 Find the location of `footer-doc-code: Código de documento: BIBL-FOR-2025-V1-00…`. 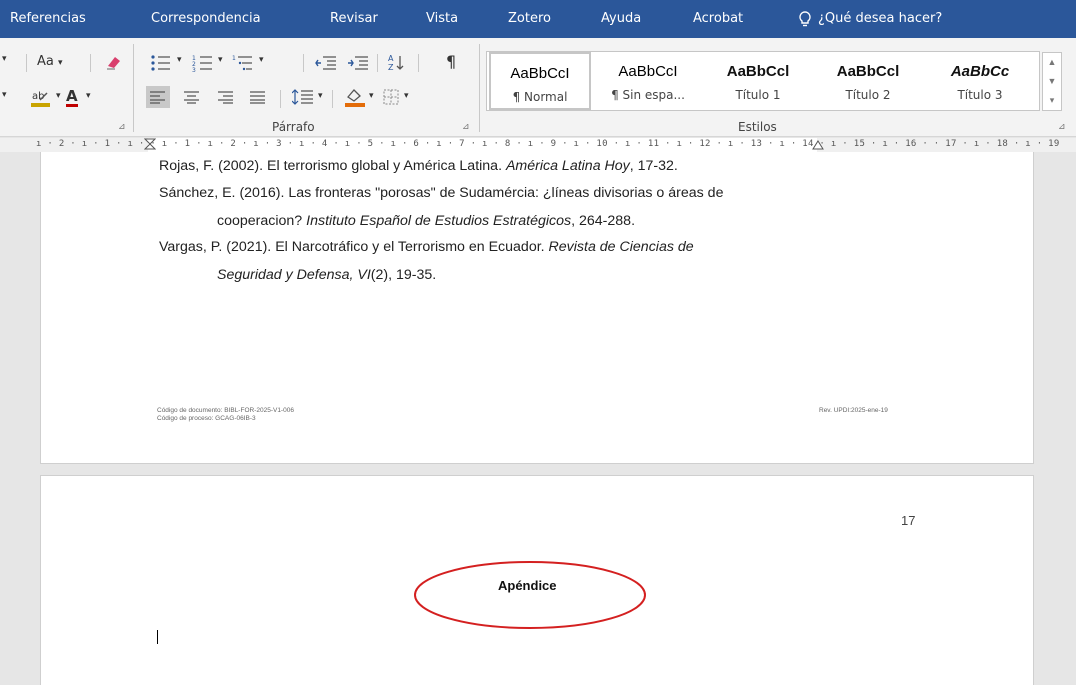

footer-doc-code: Código de documento: BIBL-FOR-2025-V1-00… is located at coordinates (225, 410).